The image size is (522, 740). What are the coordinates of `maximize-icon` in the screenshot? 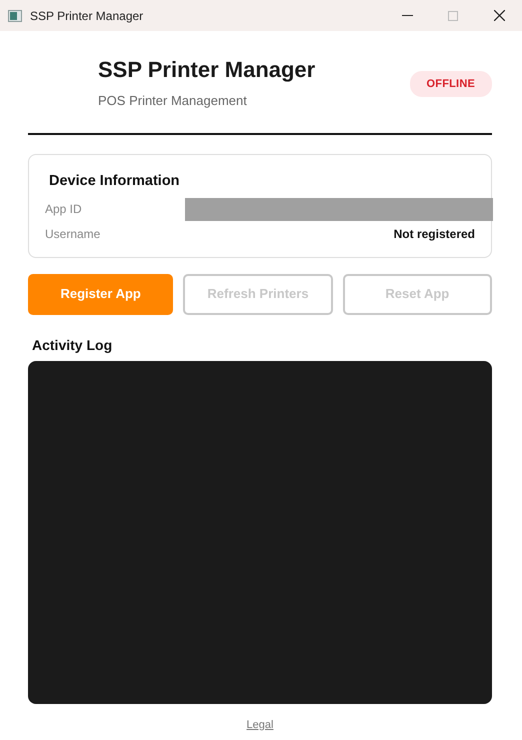 It's located at (453, 15).